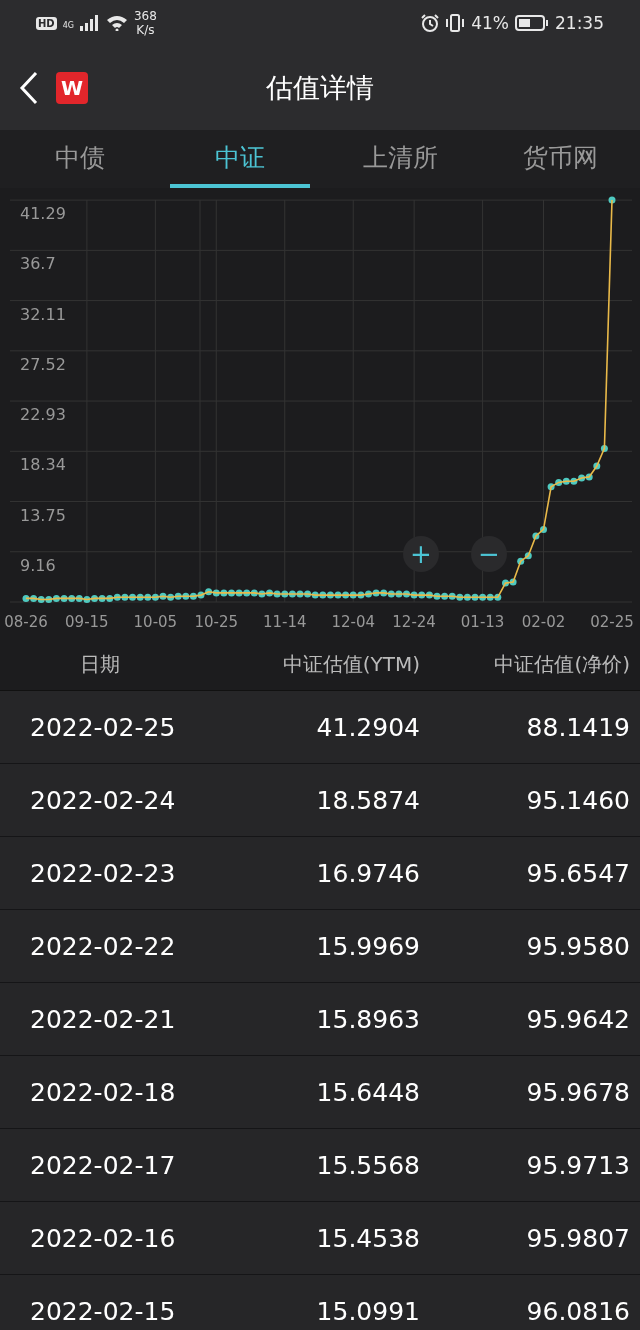 This screenshot has width=640, height=1330. Describe the element at coordinates (68, 25) in the screenshot. I see `network-label: 4G` at that location.